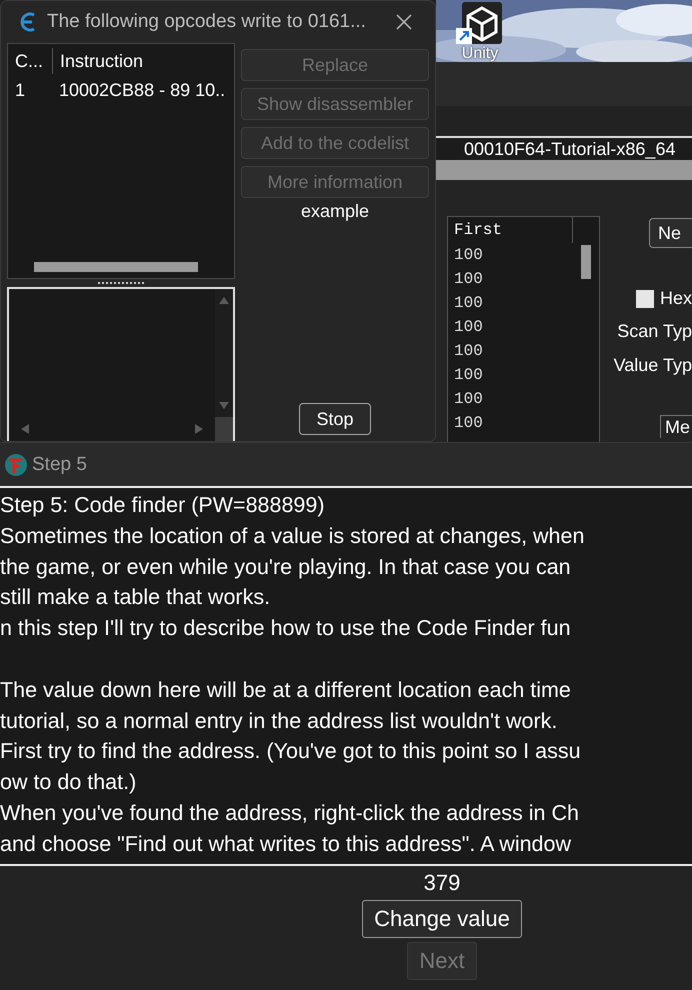 The width and height of the screenshot is (692, 990). Describe the element at coordinates (654, 331) in the screenshot. I see `scan-type-label: Scan Typ` at that location.